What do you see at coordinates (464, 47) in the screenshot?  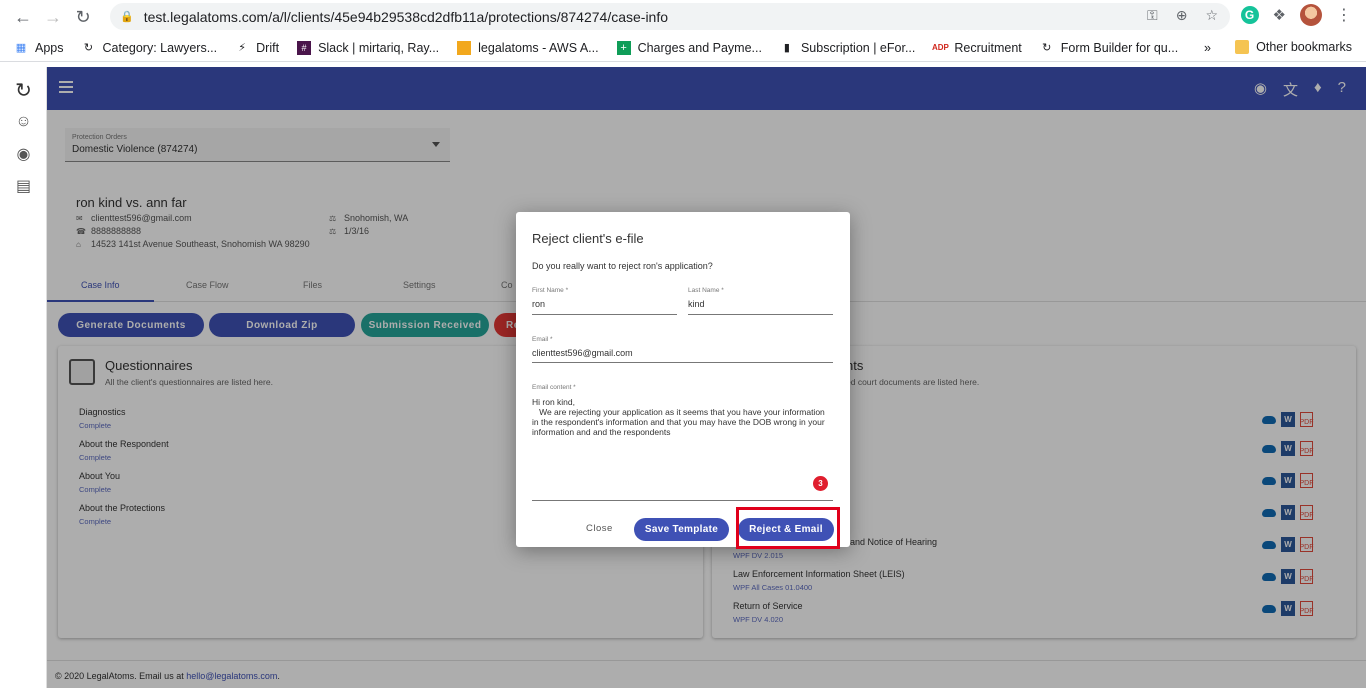 I see `aws-icon` at bounding box center [464, 47].